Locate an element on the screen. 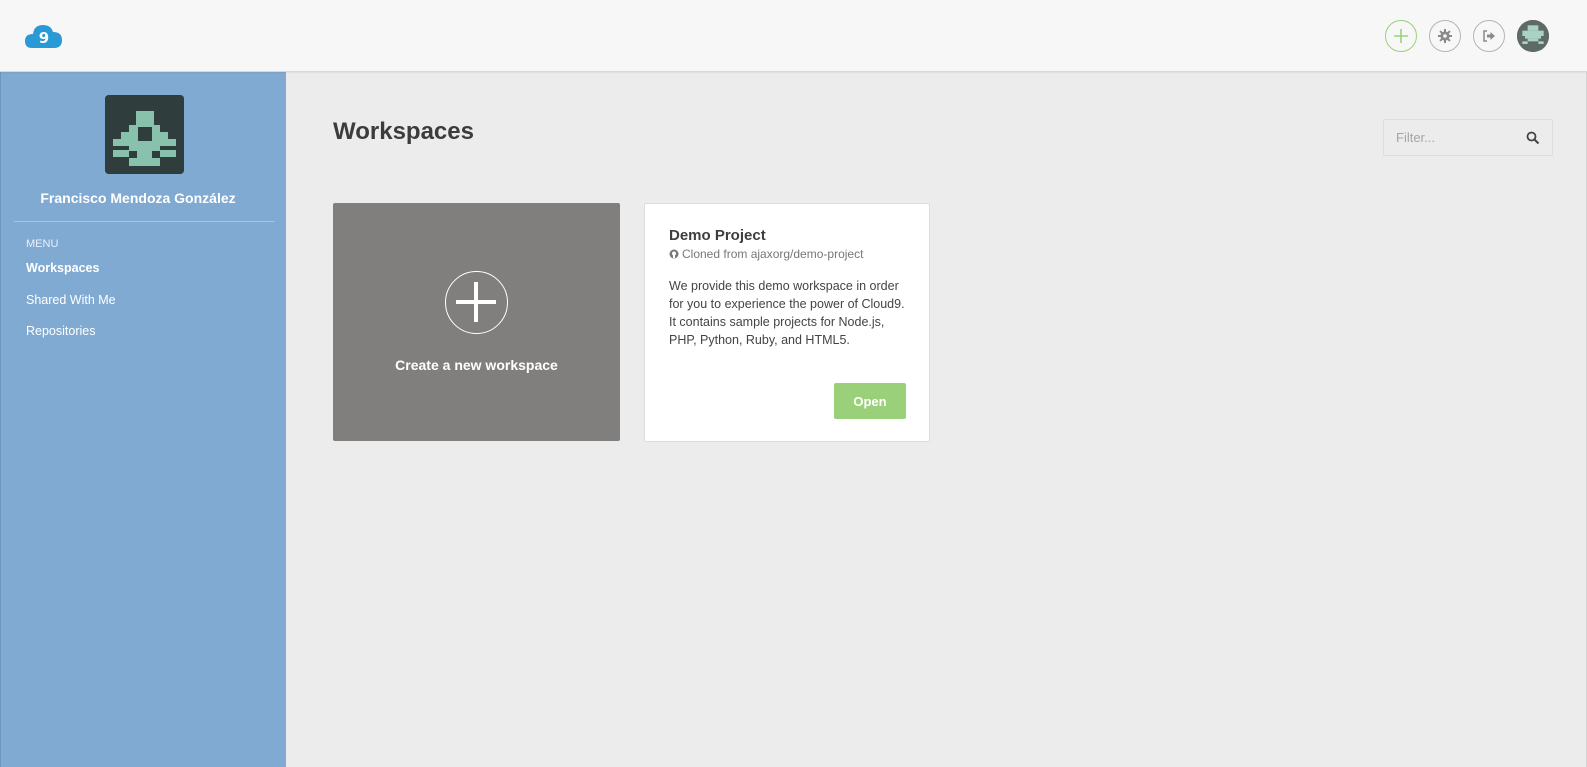 The width and height of the screenshot is (1587, 767). settings-button is located at coordinates (1445, 36).